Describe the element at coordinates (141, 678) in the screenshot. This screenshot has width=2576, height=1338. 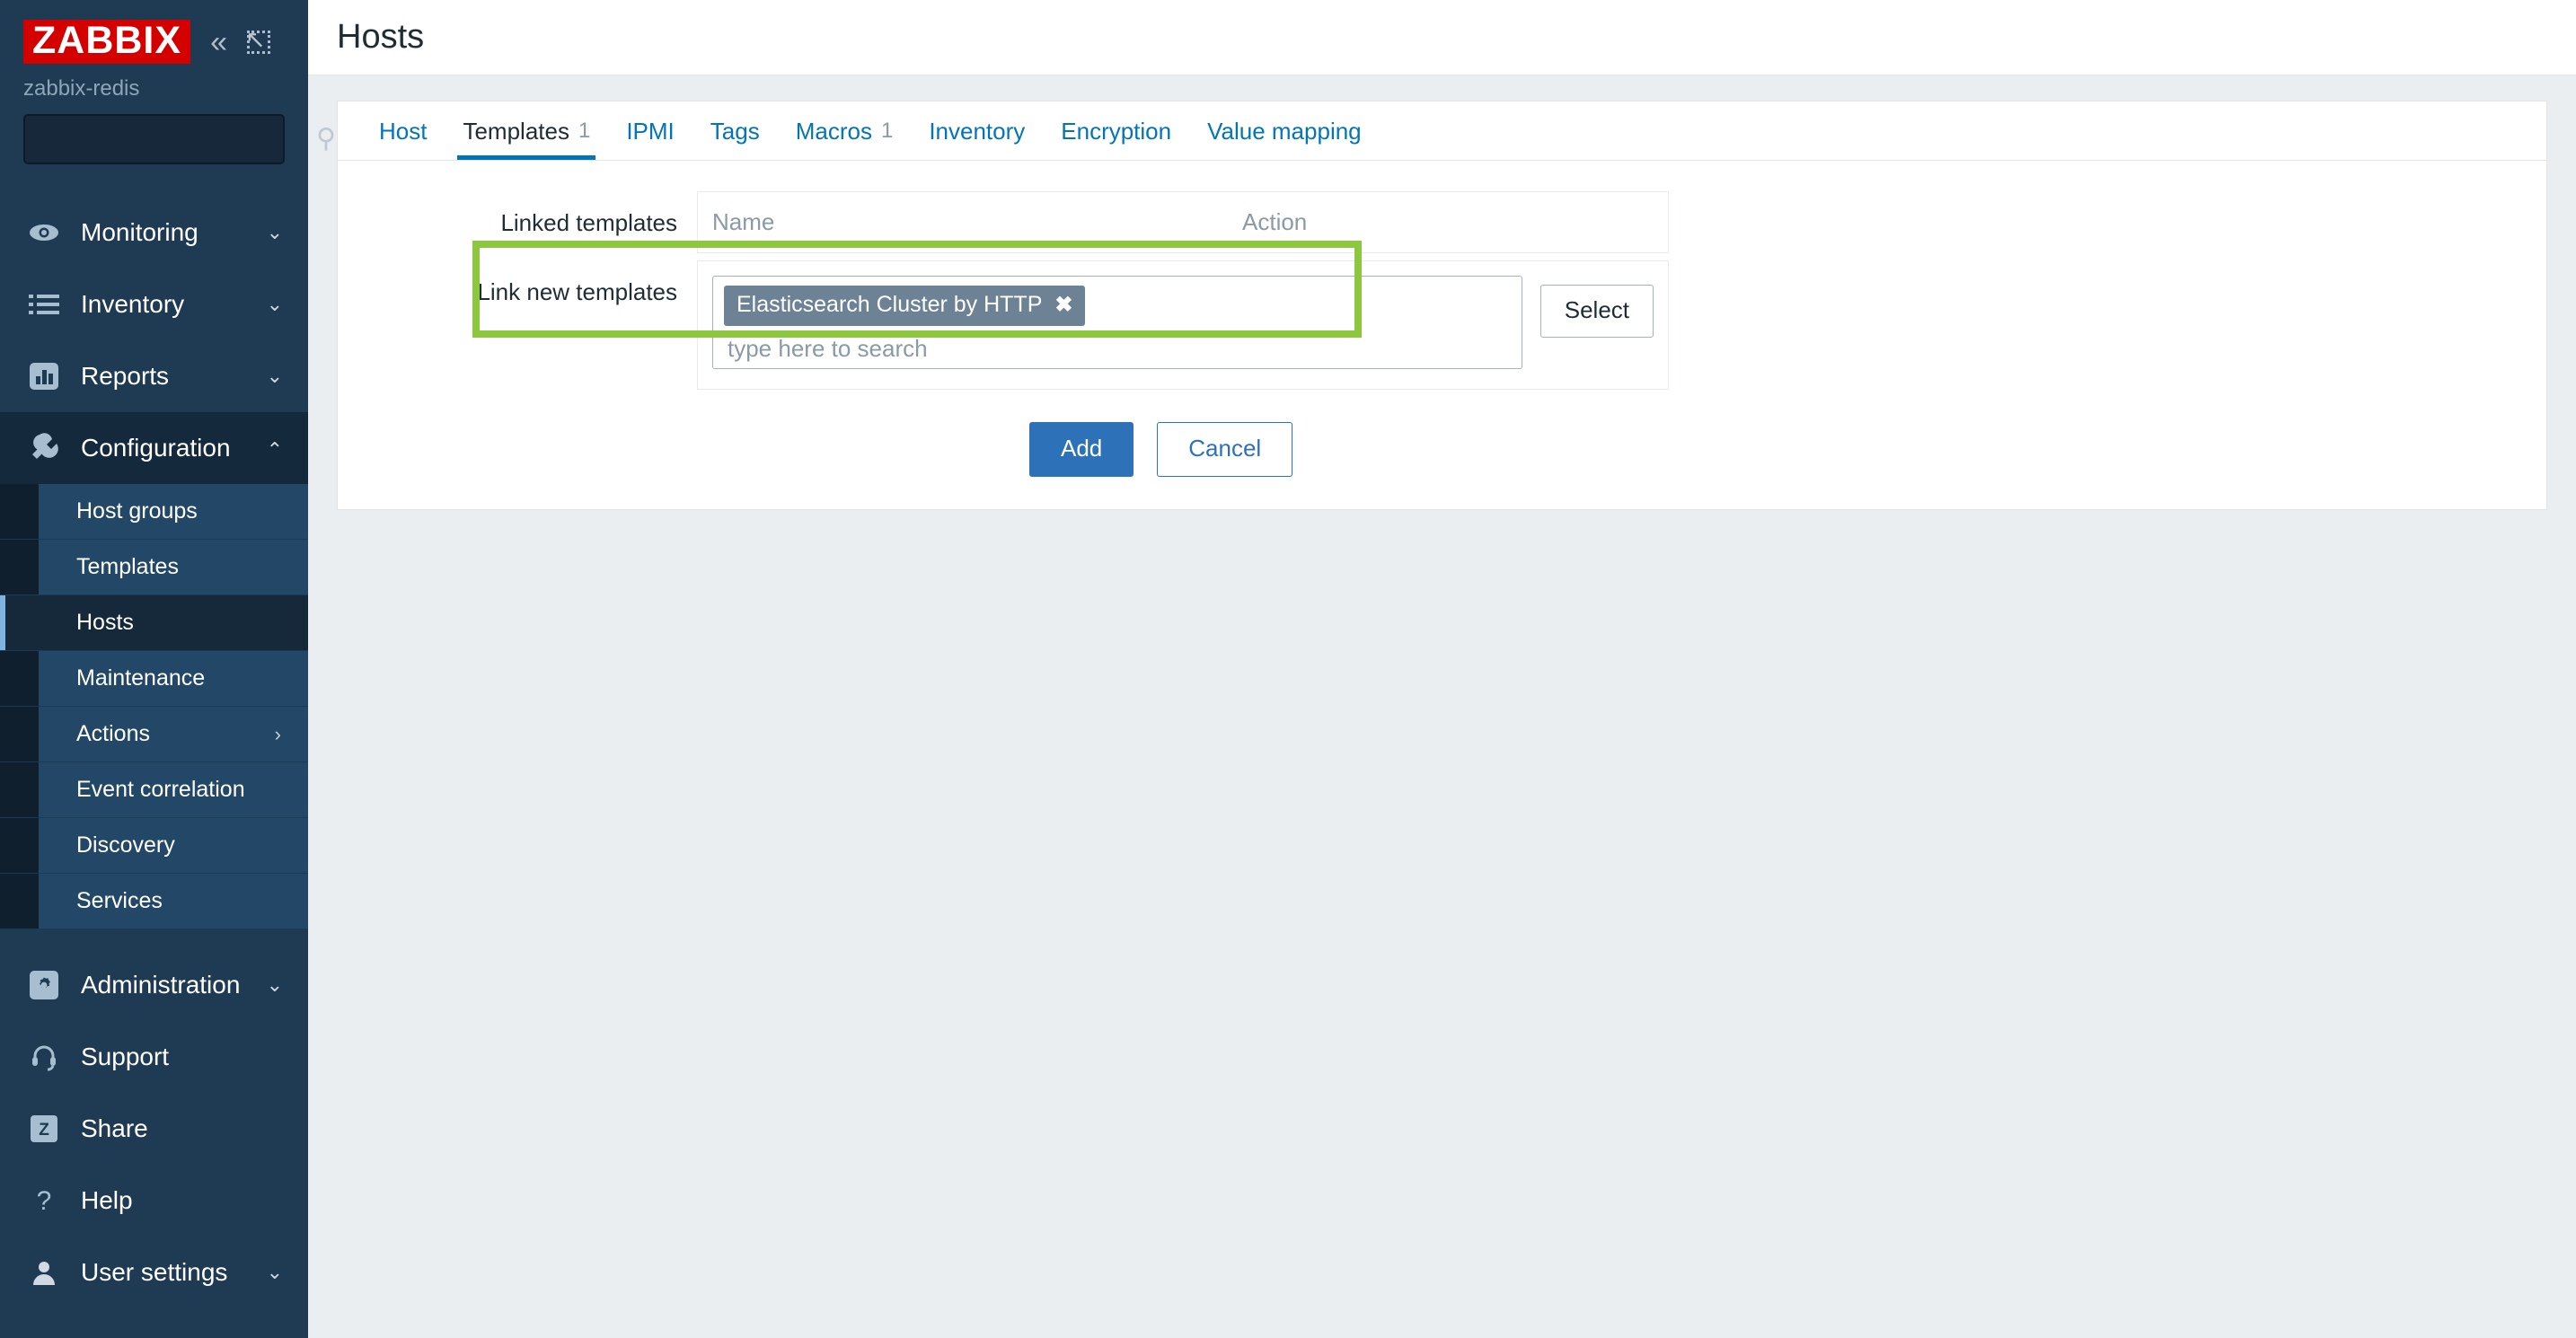
I see `subitem-label: Maintenance` at that location.